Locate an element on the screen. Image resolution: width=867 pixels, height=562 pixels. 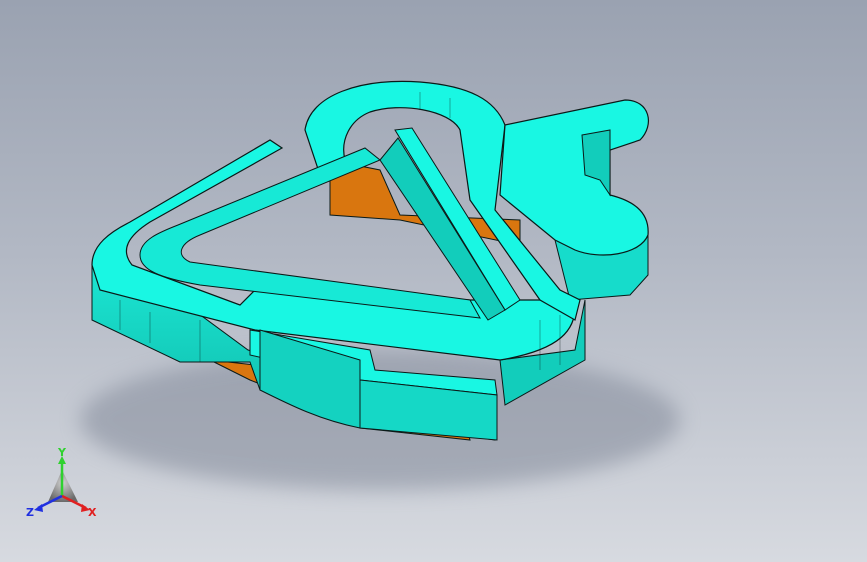
x-axis-label: X is located at coordinates (92, 512).